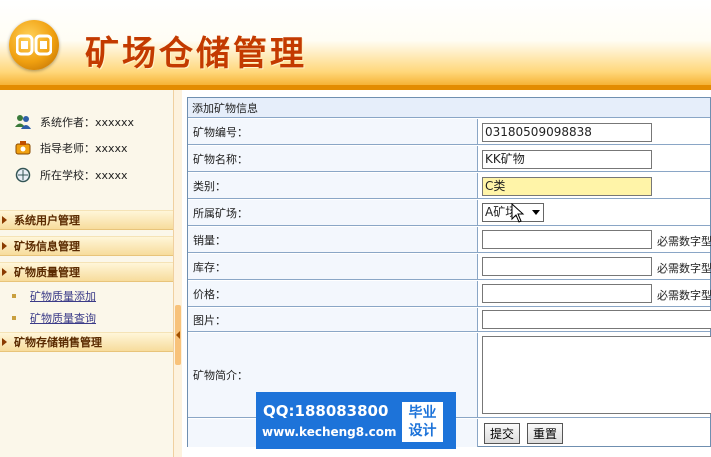 This screenshot has height=457, width=711. I want to click on row-category: 类别： C类, so click(449, 186).